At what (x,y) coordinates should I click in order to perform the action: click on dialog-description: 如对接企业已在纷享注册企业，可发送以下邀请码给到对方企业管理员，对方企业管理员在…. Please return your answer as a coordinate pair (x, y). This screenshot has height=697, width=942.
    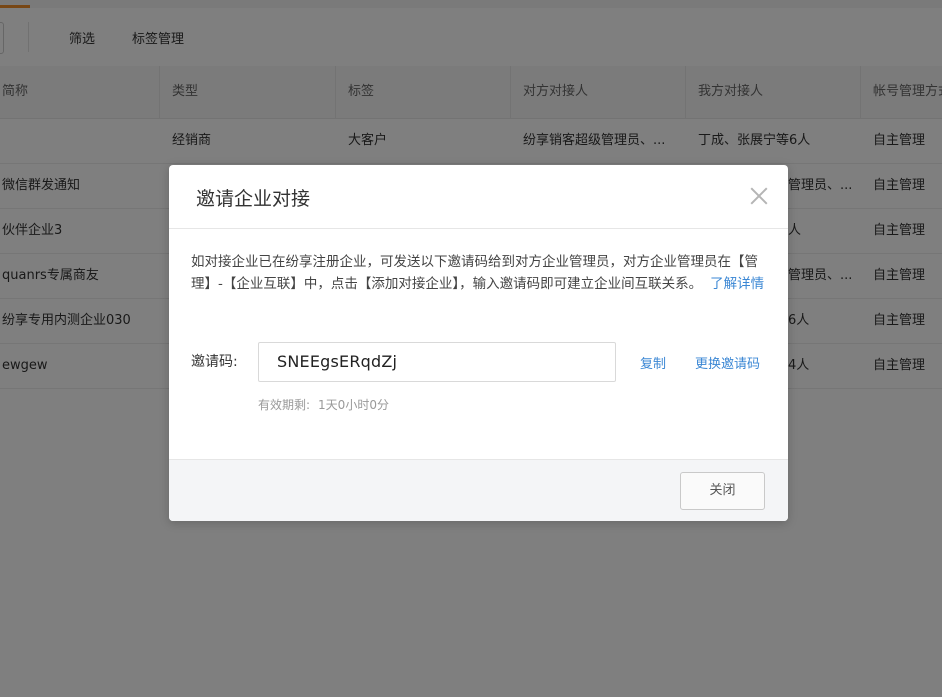
    Looking at the image, I should click on (480, 273).